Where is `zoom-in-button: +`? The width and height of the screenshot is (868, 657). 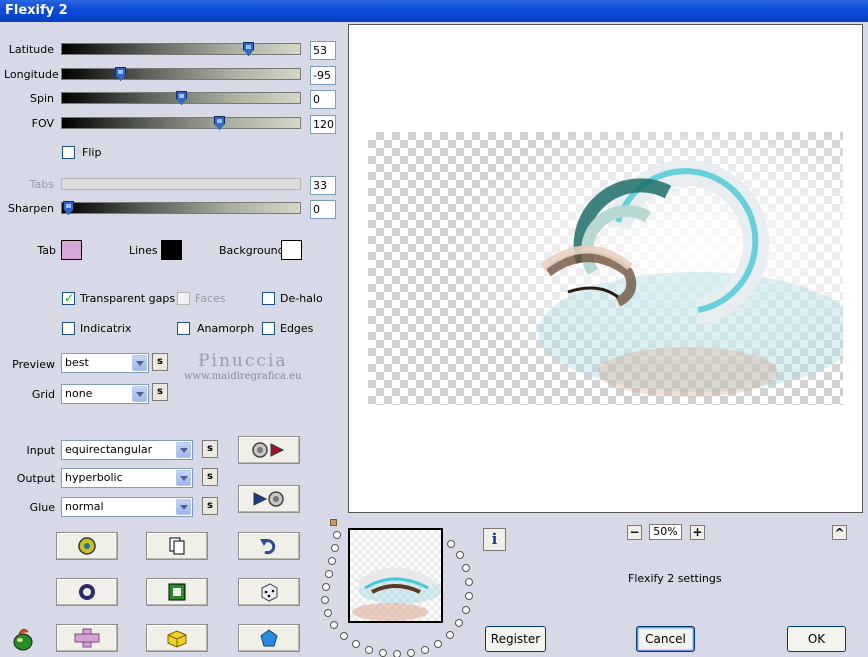 zoom-in-button: + is located at coordinates (697, 532).